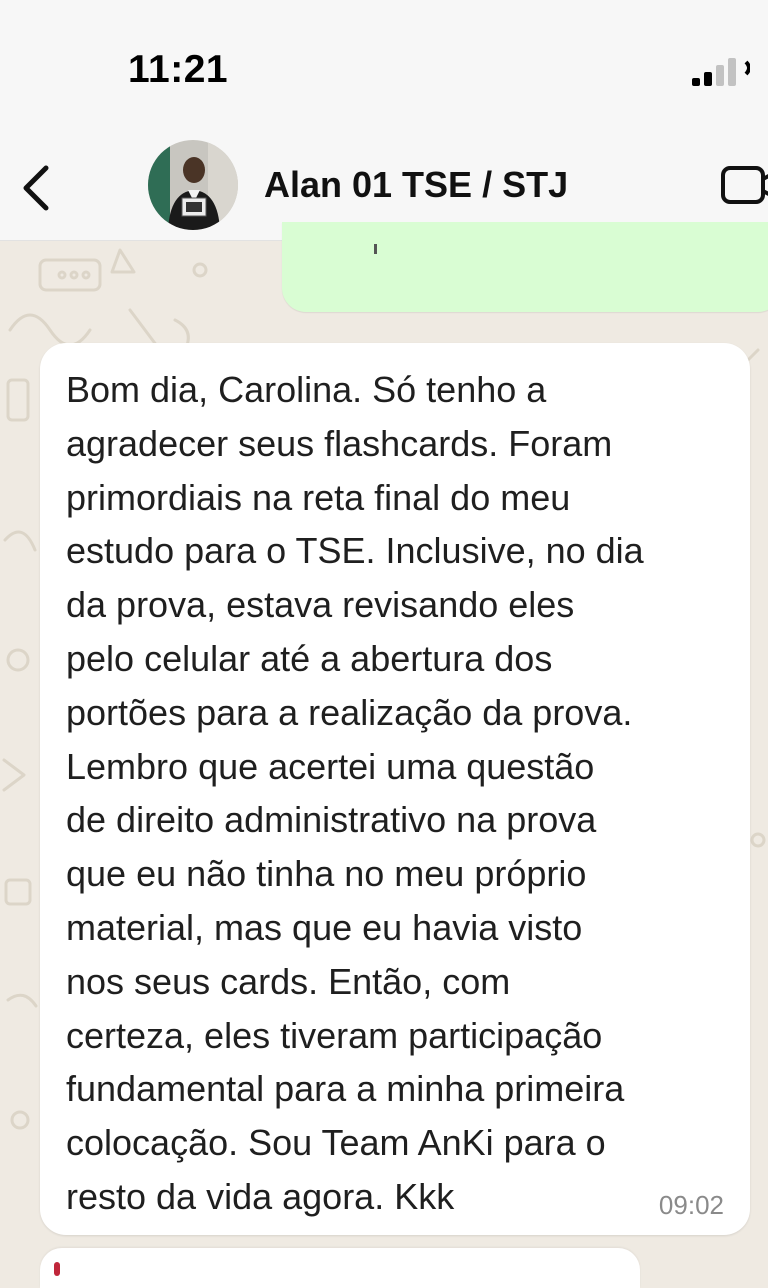 The image size is (768, 1288). Describe the element at coordinates (193, 185) in the screenshot. I see `avatar` at that location.